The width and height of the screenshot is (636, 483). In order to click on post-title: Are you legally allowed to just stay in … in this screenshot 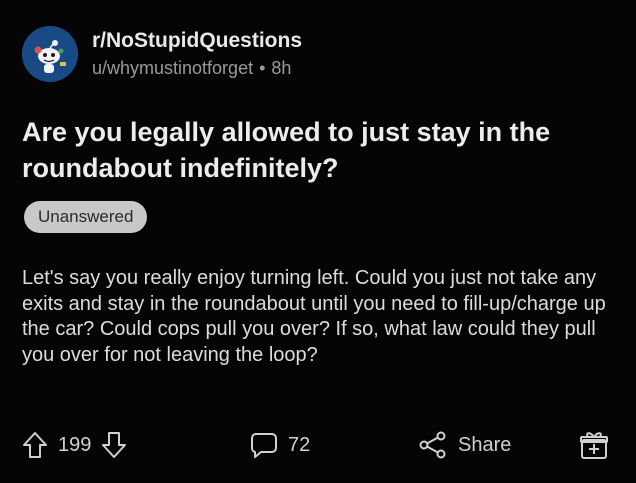, I will do `click(317, 150)`.